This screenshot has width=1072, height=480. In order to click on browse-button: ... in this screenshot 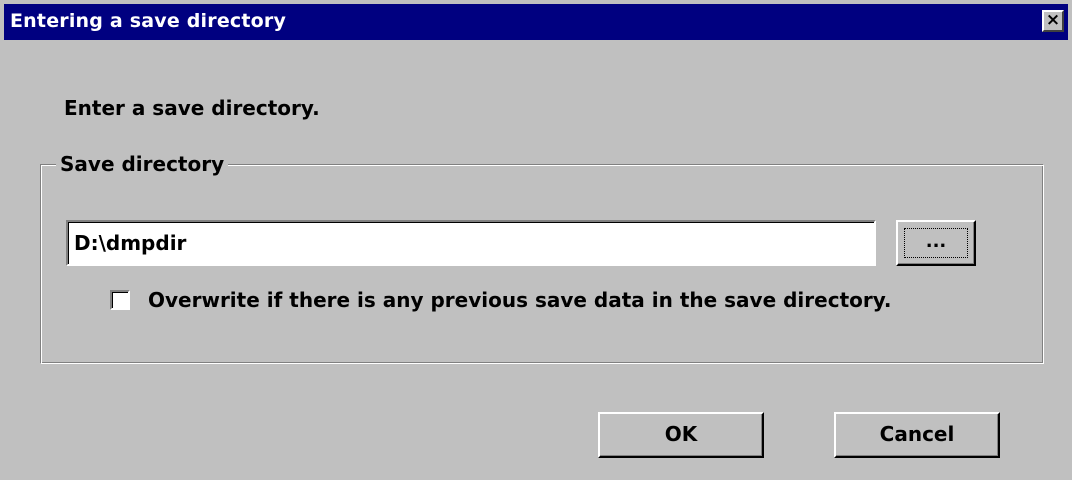, I will do `click(936, 243)`.